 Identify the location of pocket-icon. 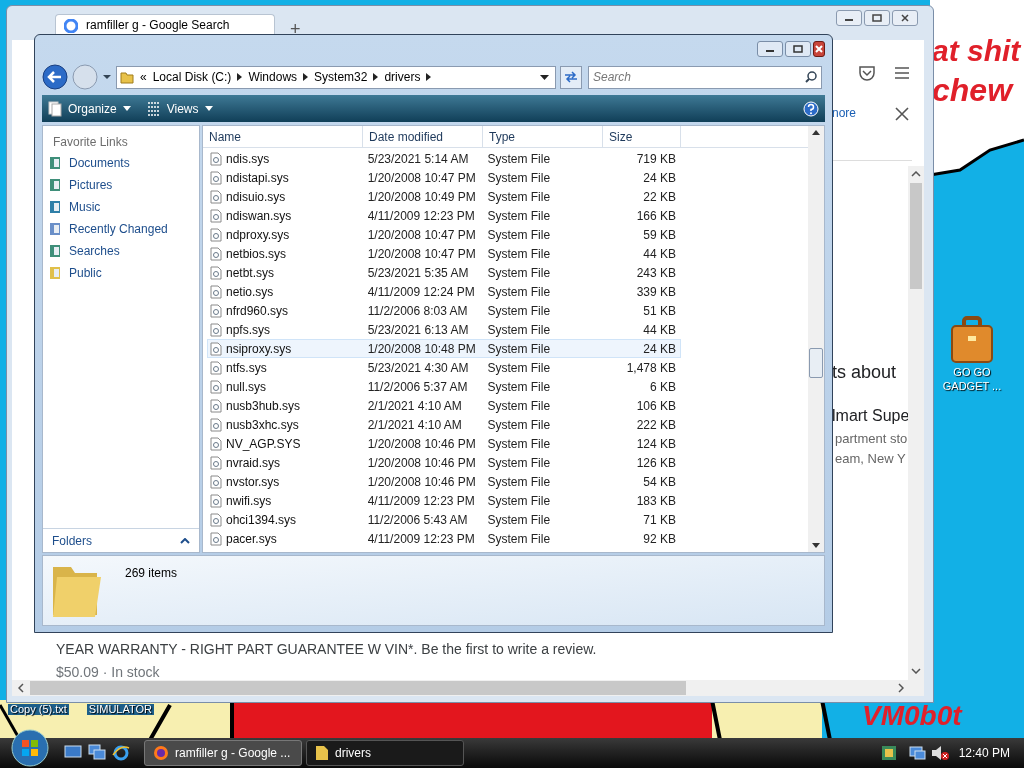
(867, 73).